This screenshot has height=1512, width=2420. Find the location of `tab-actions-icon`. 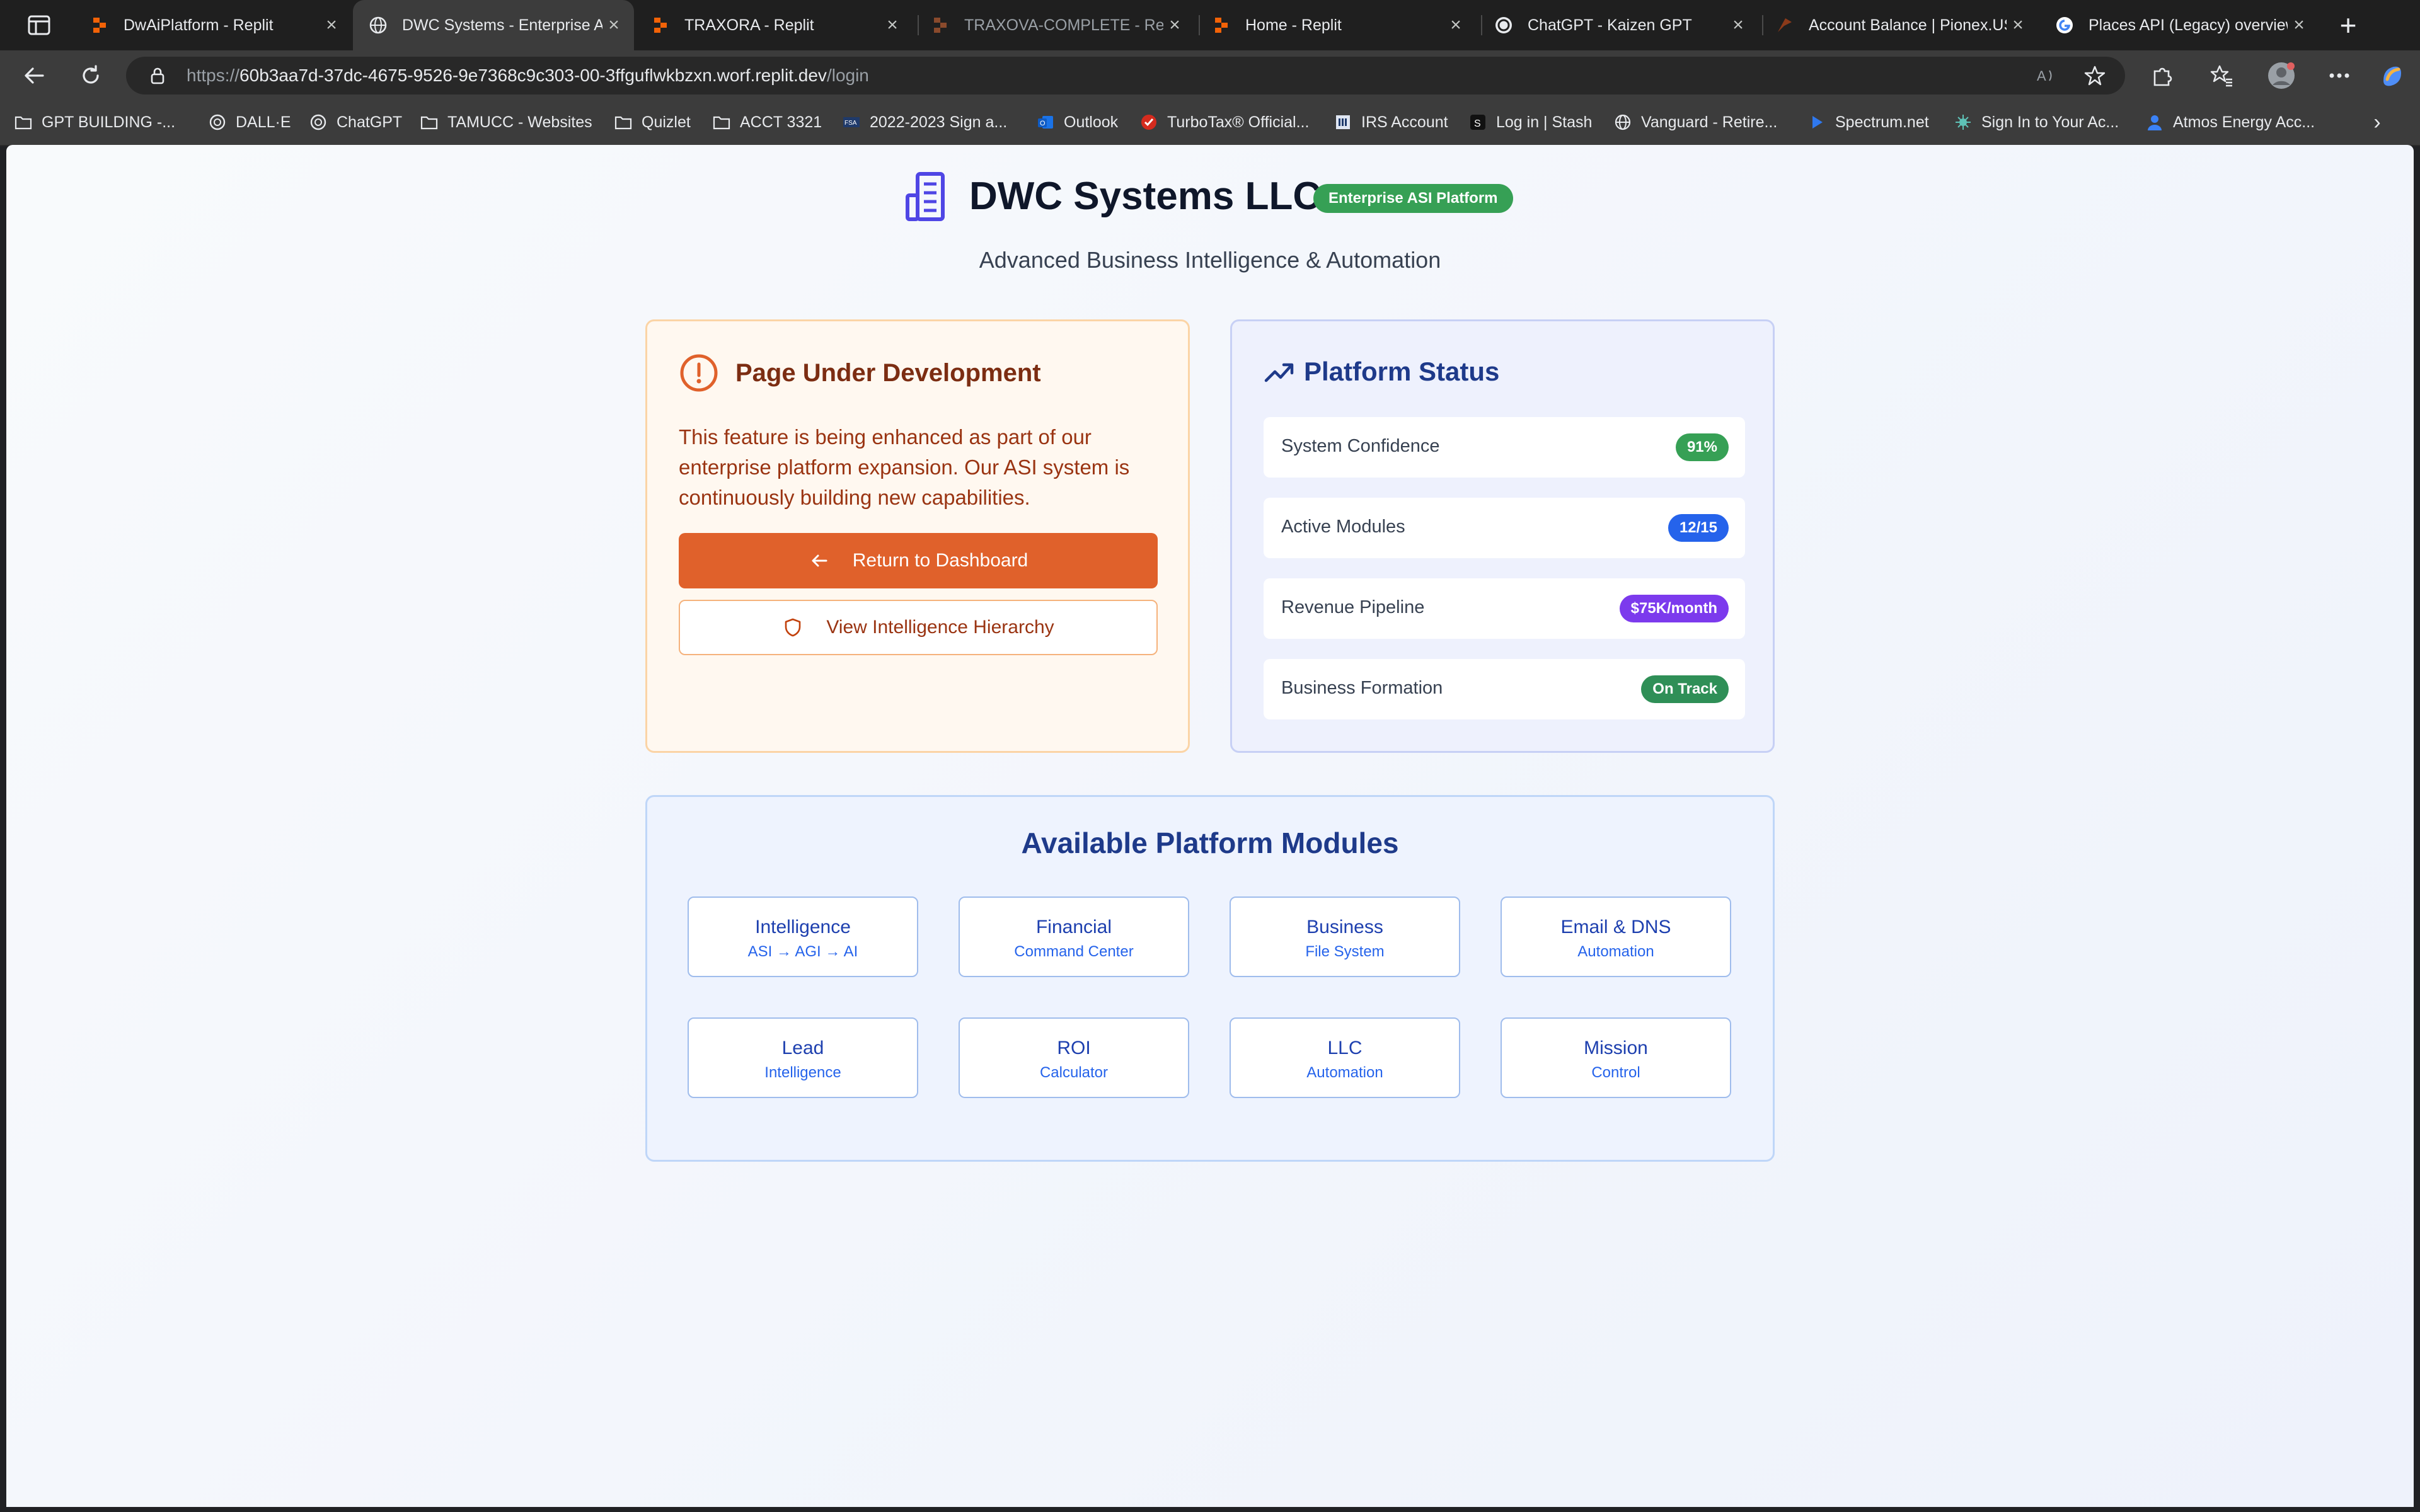

tab-actions-icon is located at coordinates (40, 25).